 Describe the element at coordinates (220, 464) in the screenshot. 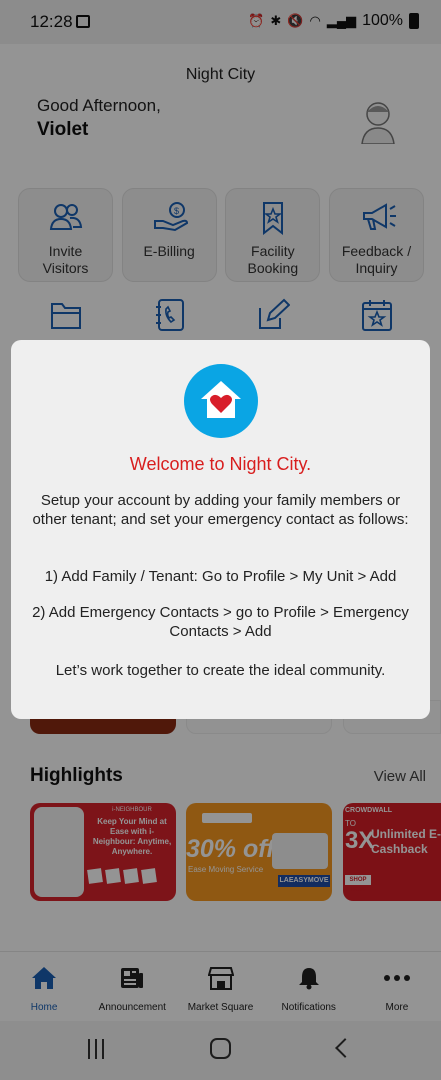

I see `dialog-title: Welcome to Night City.` at that location.